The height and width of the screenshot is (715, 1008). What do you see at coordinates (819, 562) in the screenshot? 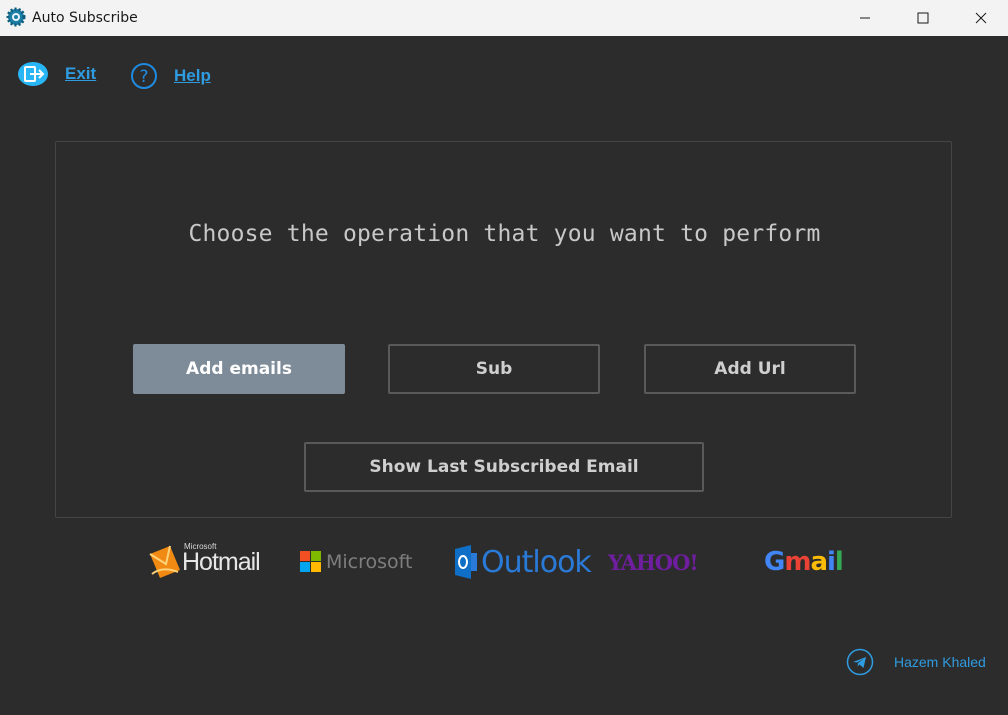
I see `gmail-letter-a: a` at bounding box center [819, 562].